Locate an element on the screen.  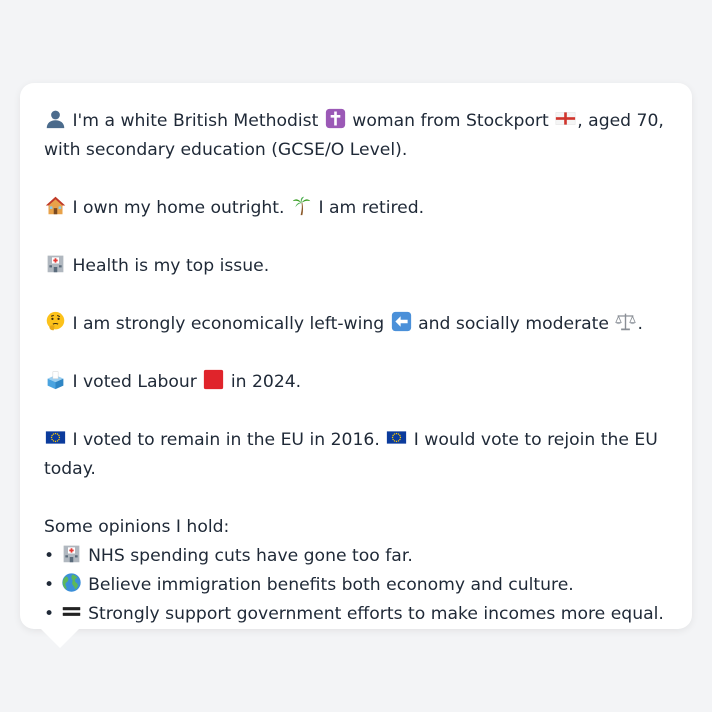
vote-paragraph: I voted Labour in 2024. is located at coordinates (358, 382).